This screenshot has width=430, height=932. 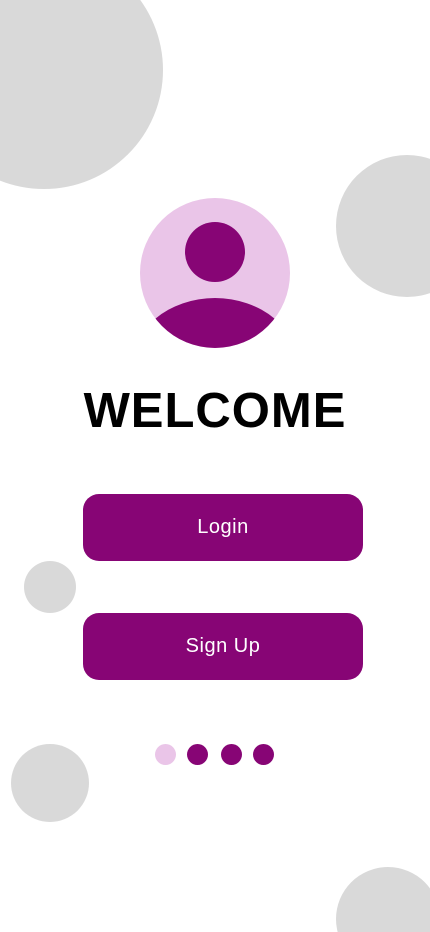 What do you see at coordinates (223, 527) in the screenshot?
I see `login-button: Login` at bounding box center [223, 527].